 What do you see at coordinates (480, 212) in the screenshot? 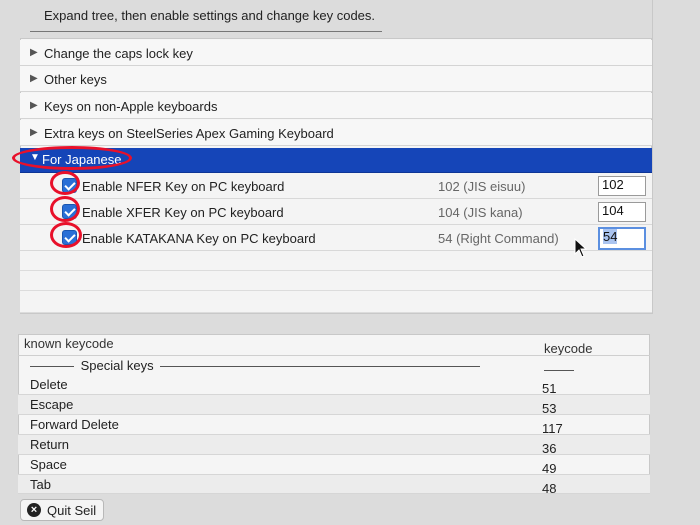
I see `setting-key-name: 104 (JIS kana)` at bounding box center [480, 212].